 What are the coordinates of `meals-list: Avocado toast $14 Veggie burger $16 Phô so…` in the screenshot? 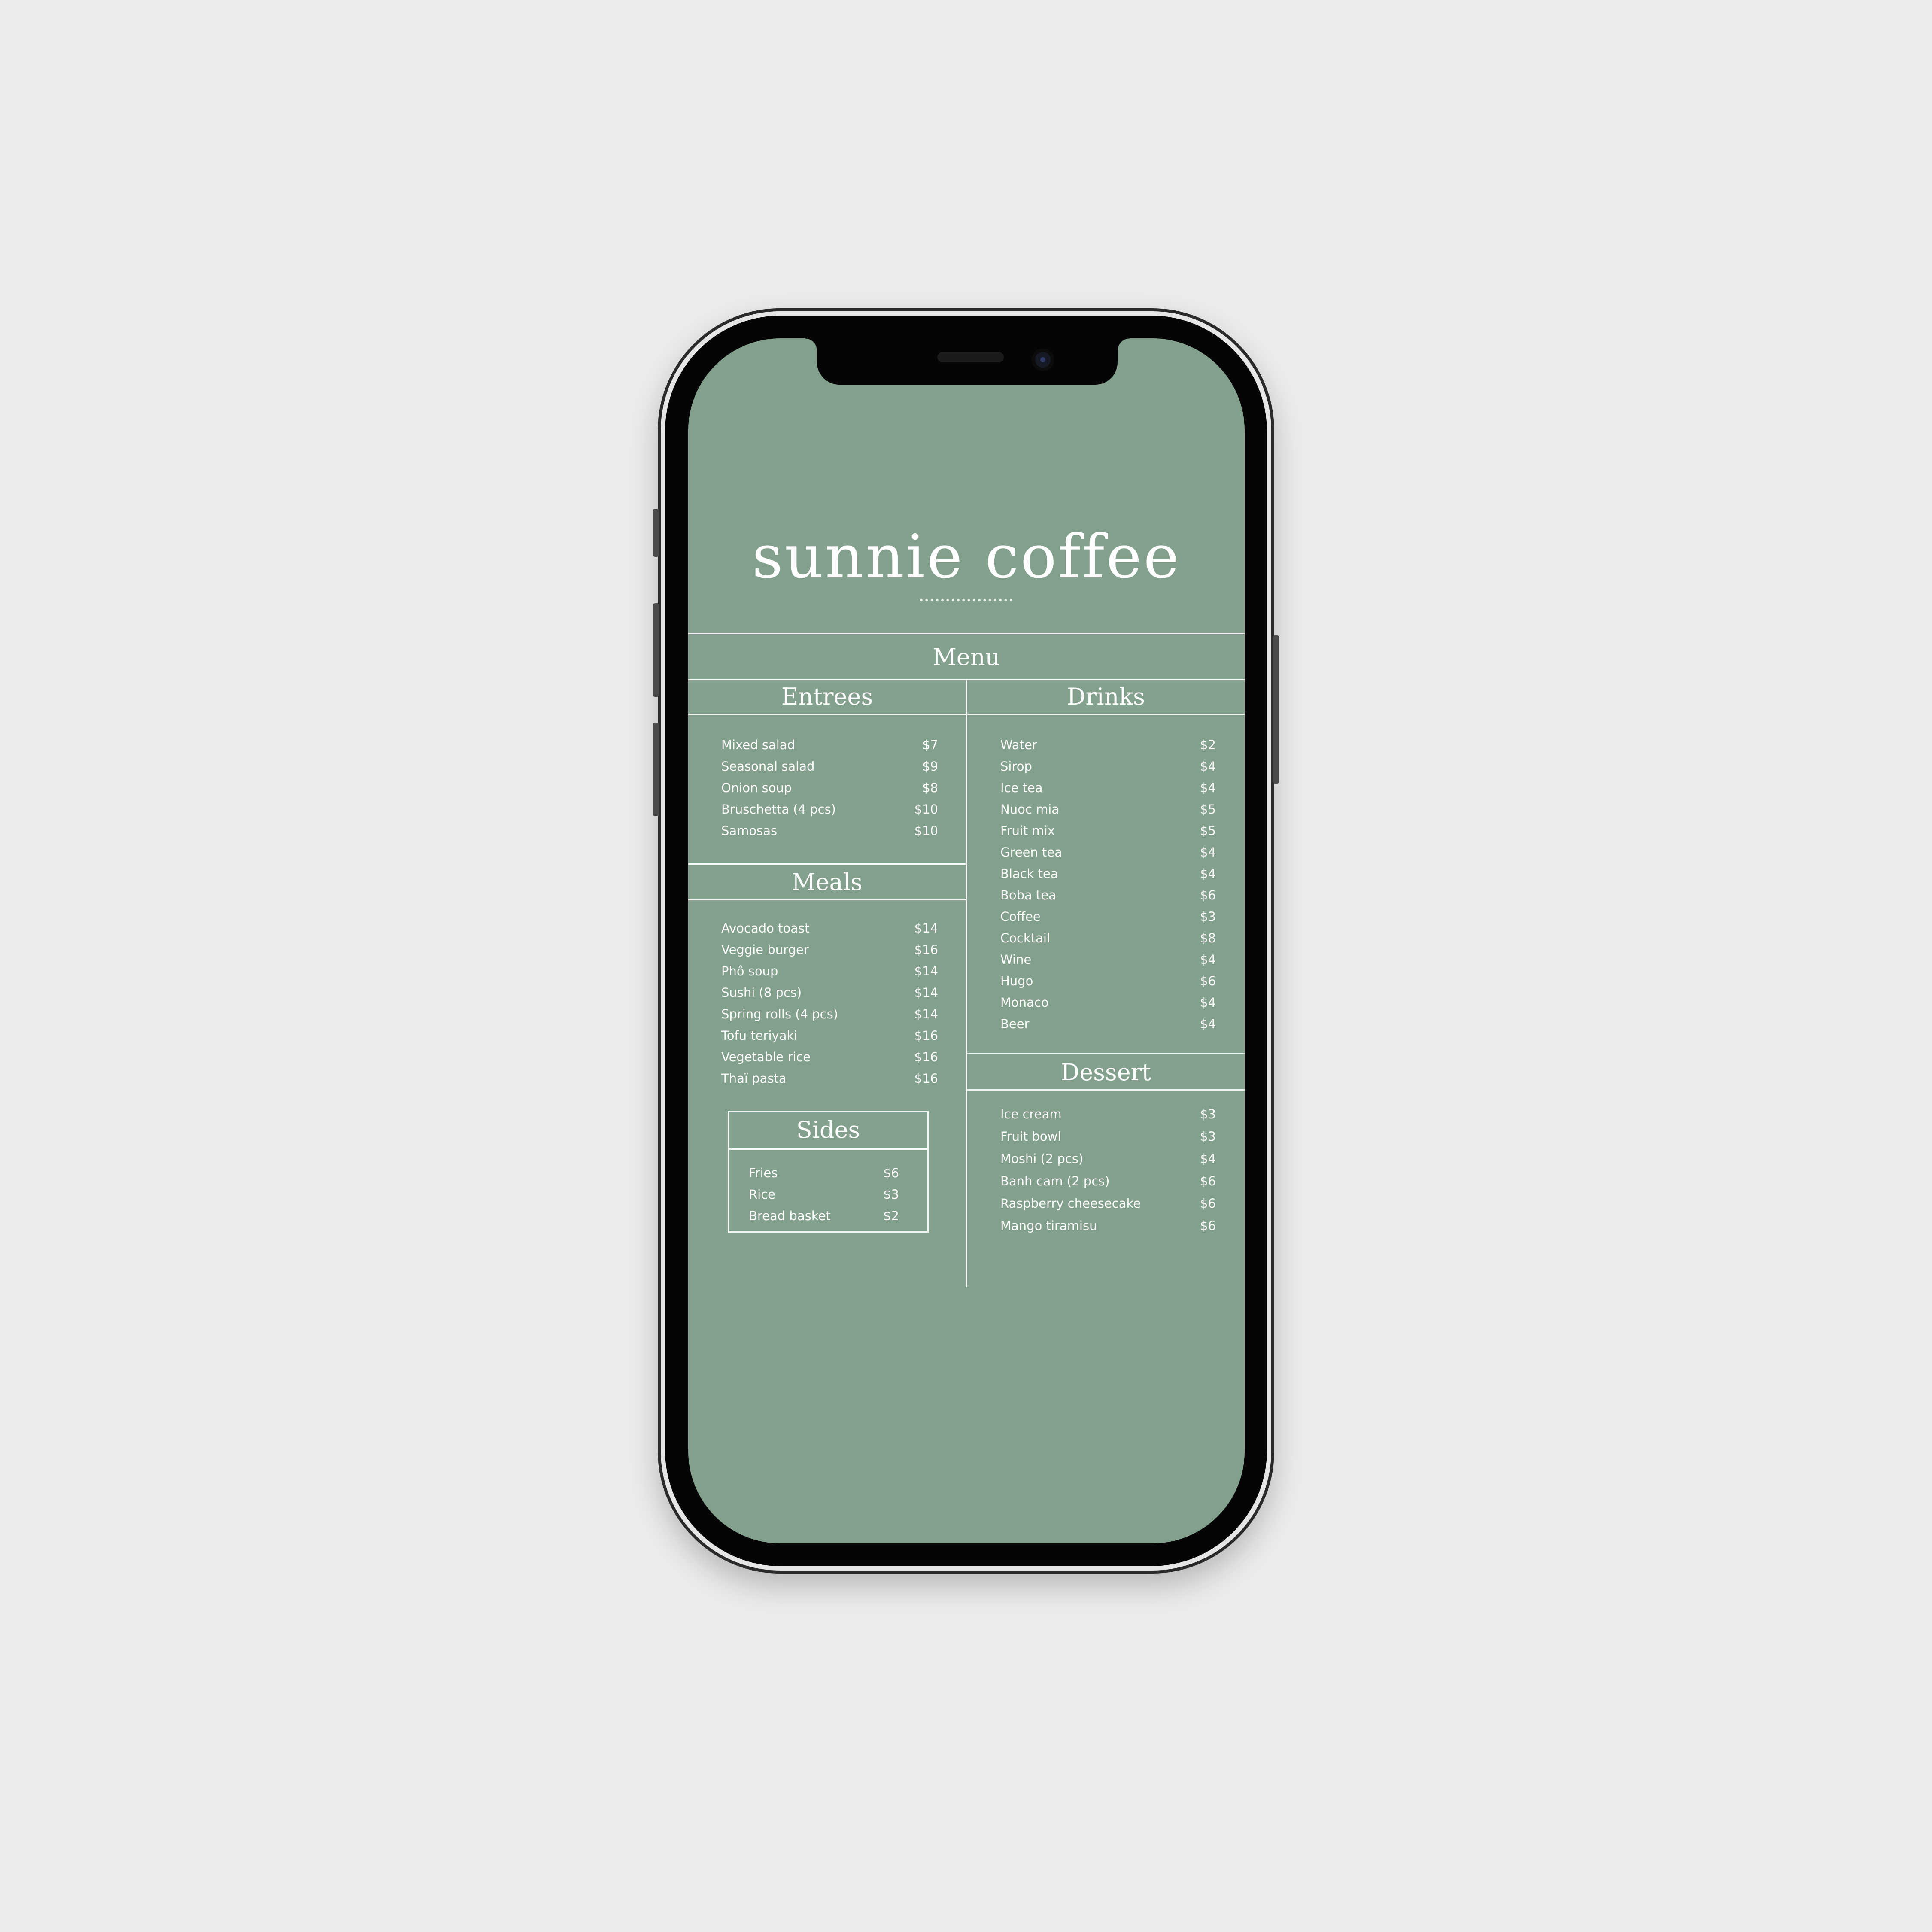 It's located at (830, 1003).